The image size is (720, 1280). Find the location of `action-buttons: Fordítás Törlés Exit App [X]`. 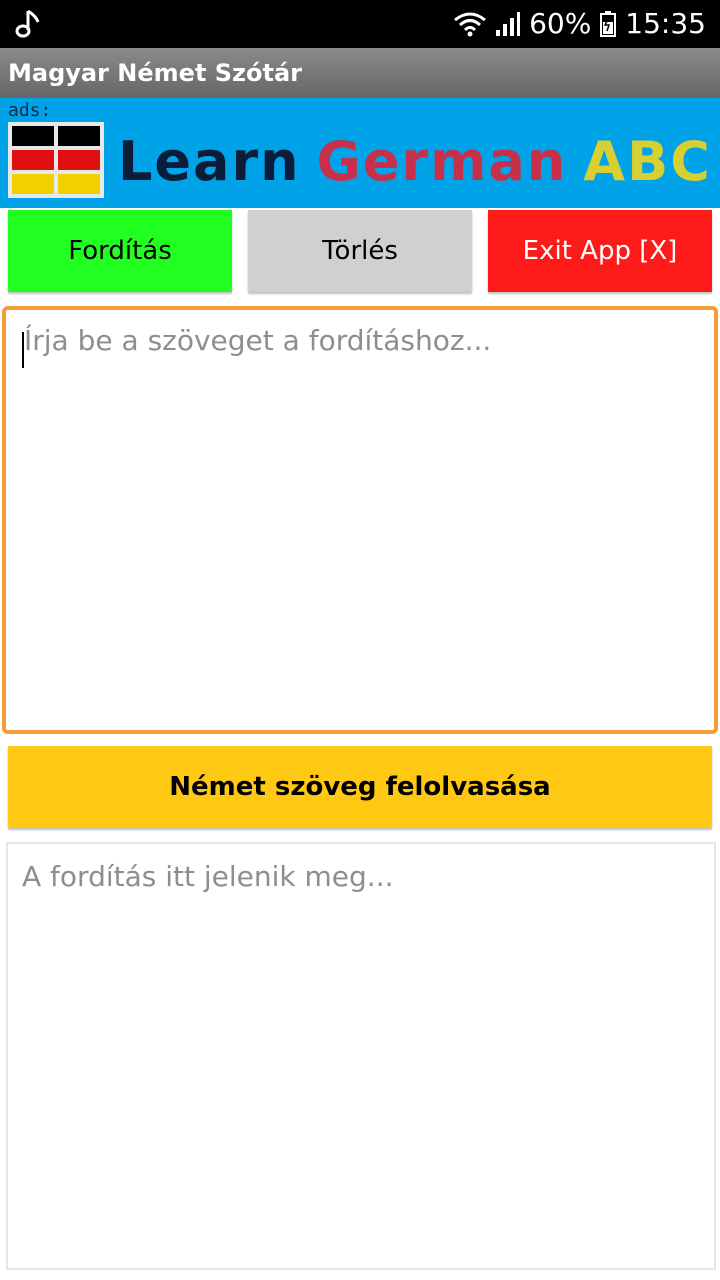

action-buttons: Fordítás Törlés Exit App [X] is located at coordinates (360, 252).